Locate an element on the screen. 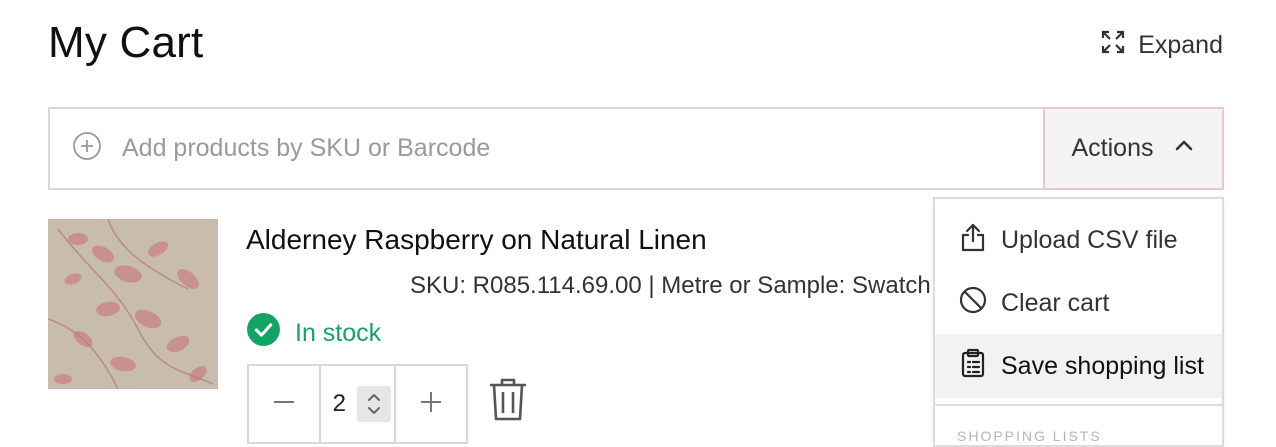 The height and width of the screenshot is (447, 1276). chevron-up-icon is located at coordinates (1184, 148).